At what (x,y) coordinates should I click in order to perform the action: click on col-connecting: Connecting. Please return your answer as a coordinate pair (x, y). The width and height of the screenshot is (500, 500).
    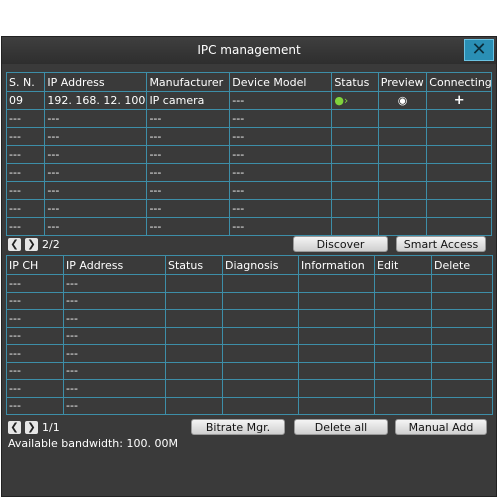
    Looking at the image, I should click on (459, 82).